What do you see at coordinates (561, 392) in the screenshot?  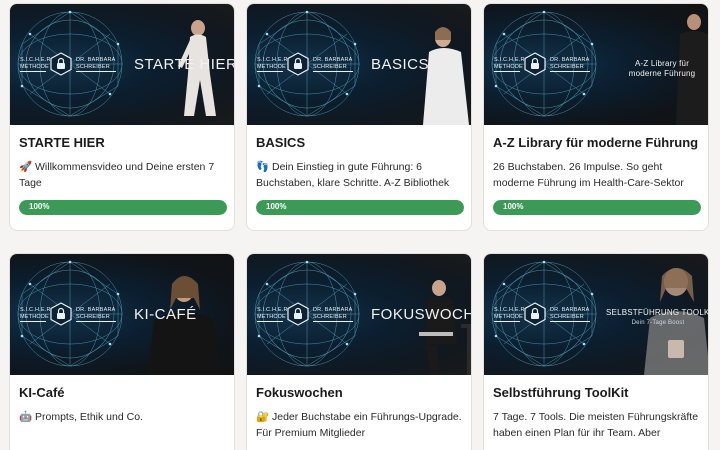 I see `course-title: Selbstführung ToolKit` at bounding box center [561, 392].